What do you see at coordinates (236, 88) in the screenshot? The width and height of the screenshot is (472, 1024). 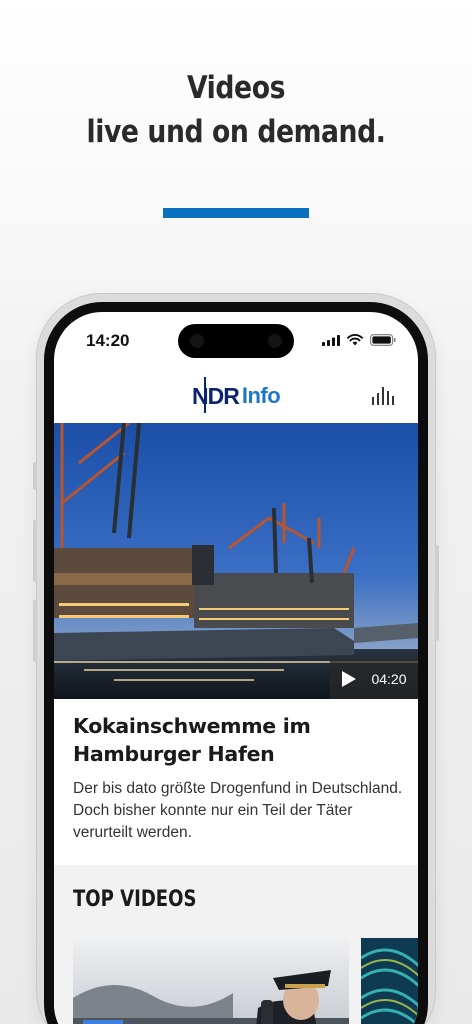 I see `promo-headline-line1: Videos` at bounding box center [236, 88].